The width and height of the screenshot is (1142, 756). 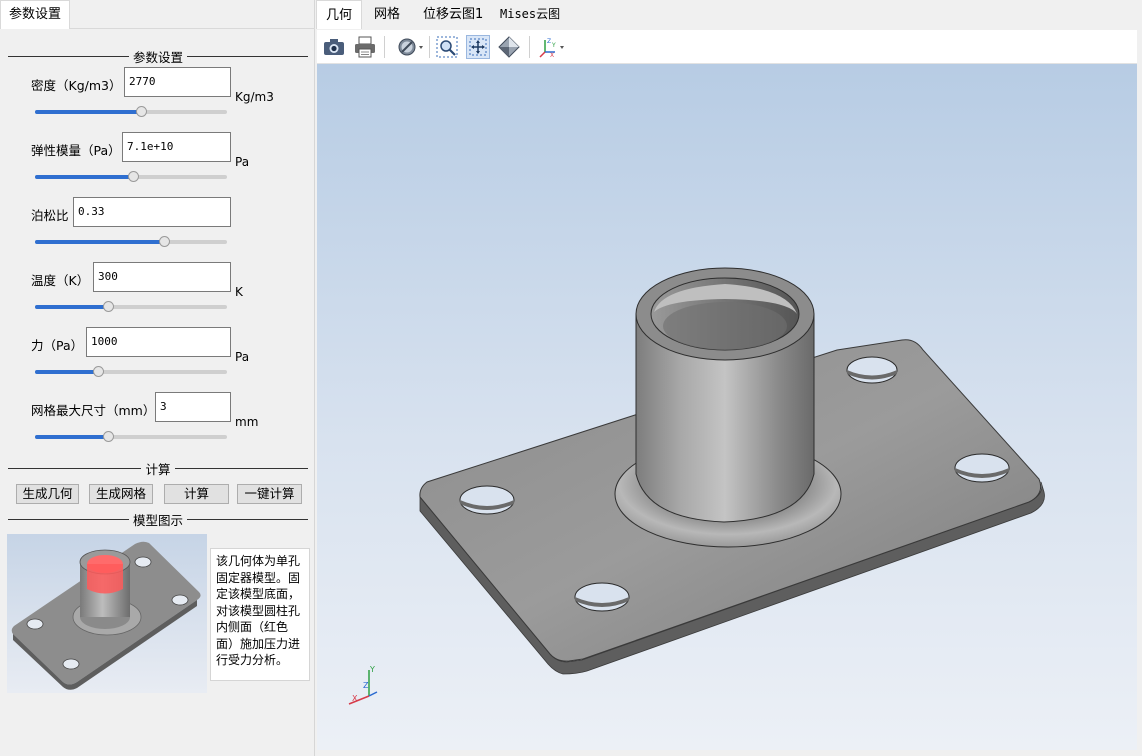 I want to click on force-slider, so click(x=131, y=371).